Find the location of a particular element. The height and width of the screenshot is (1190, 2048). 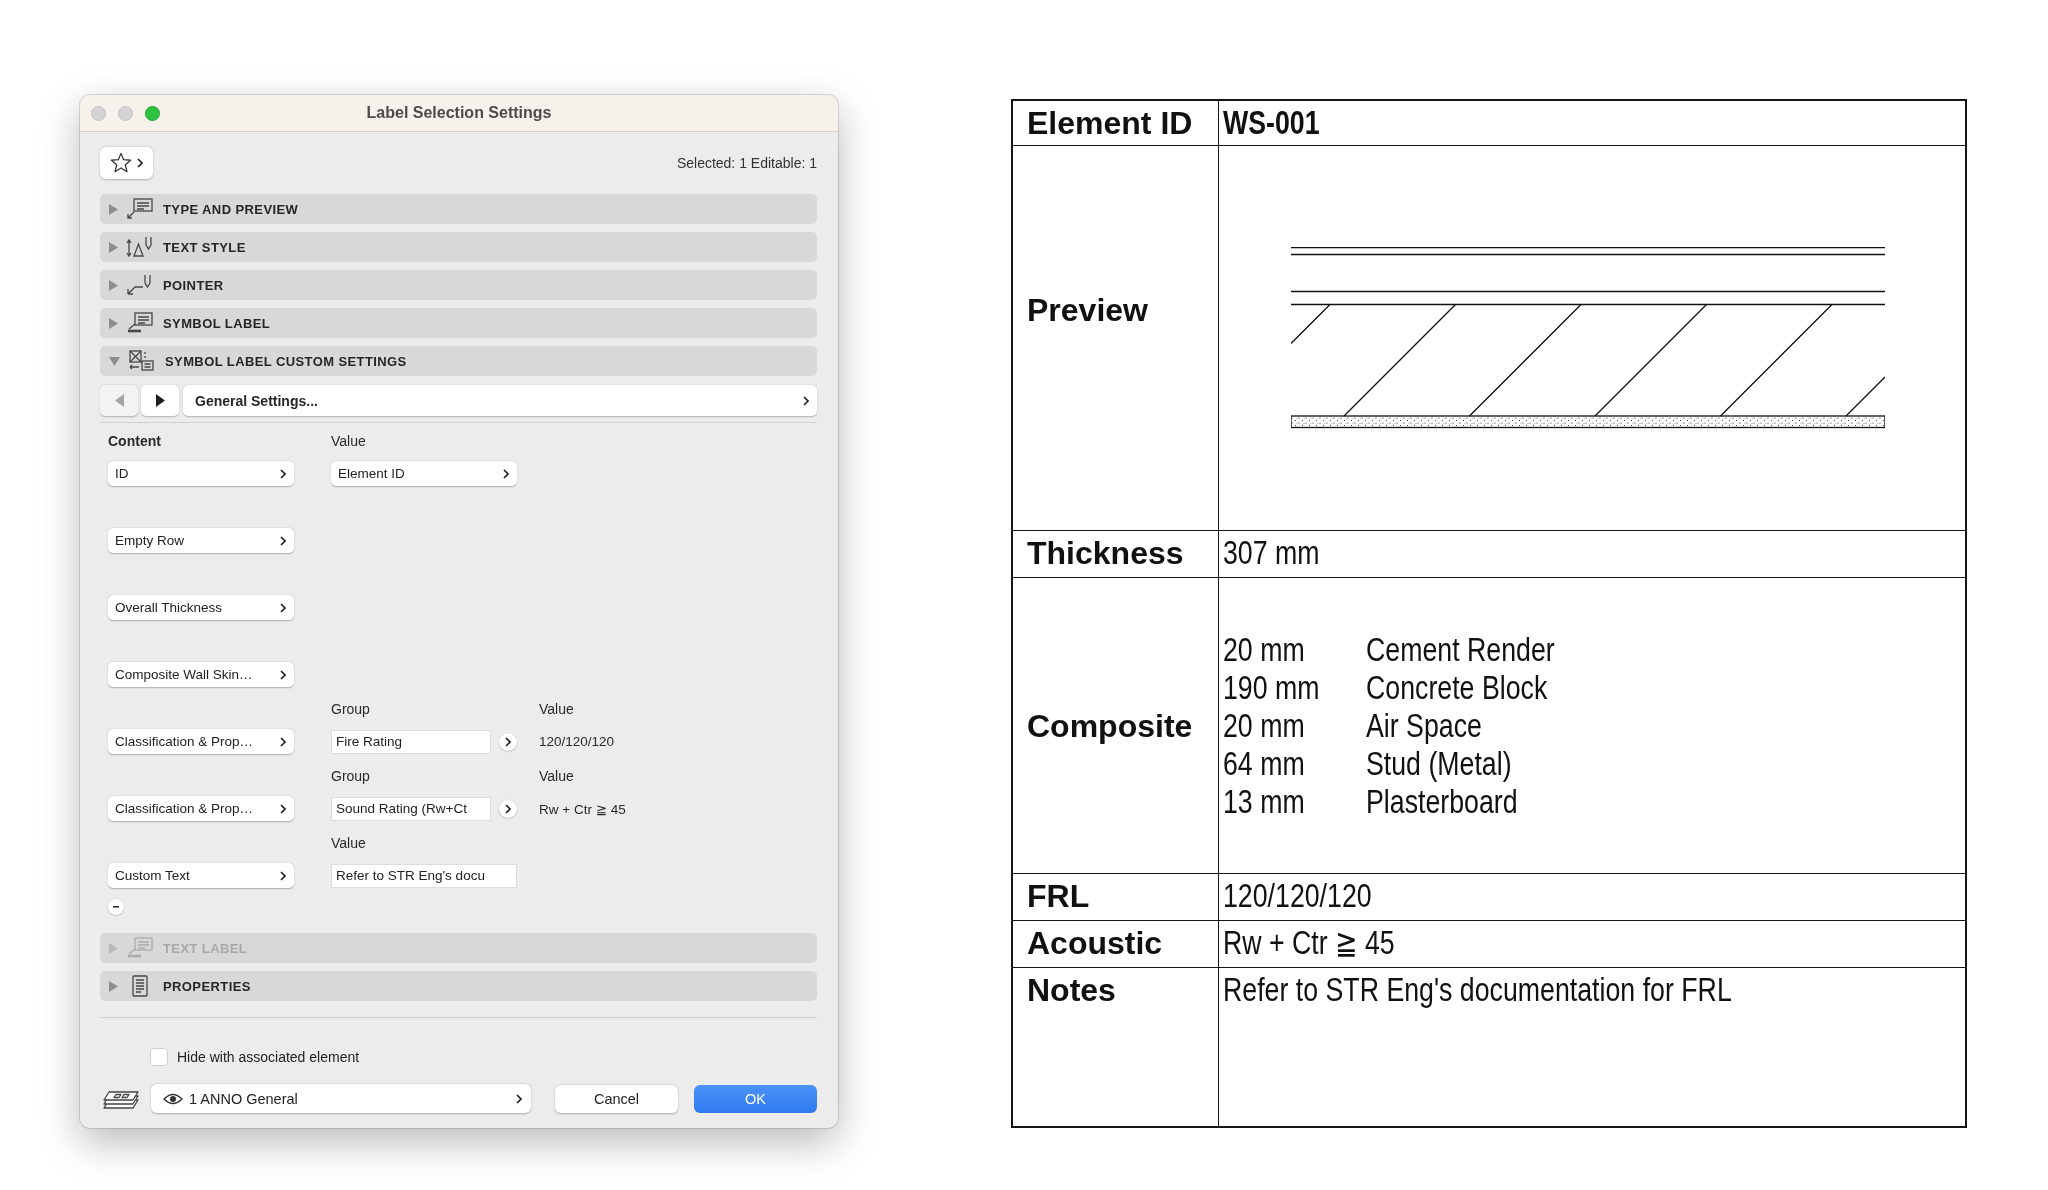

layer-material: Air Space is located at coordinates (1424, 725).